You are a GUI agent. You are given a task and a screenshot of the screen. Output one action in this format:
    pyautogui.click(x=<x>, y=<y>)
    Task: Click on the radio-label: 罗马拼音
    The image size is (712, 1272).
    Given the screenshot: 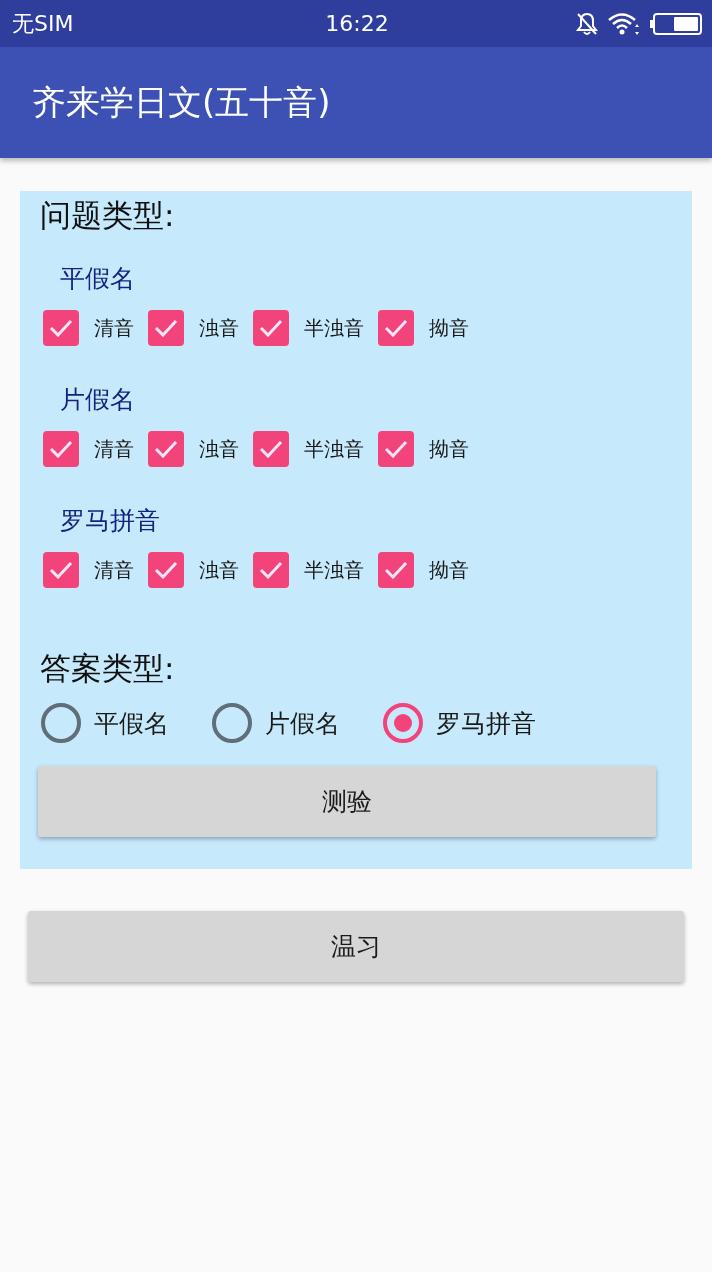 What is the action you would take?
    pyautogui.click(x=486, y=723)
    